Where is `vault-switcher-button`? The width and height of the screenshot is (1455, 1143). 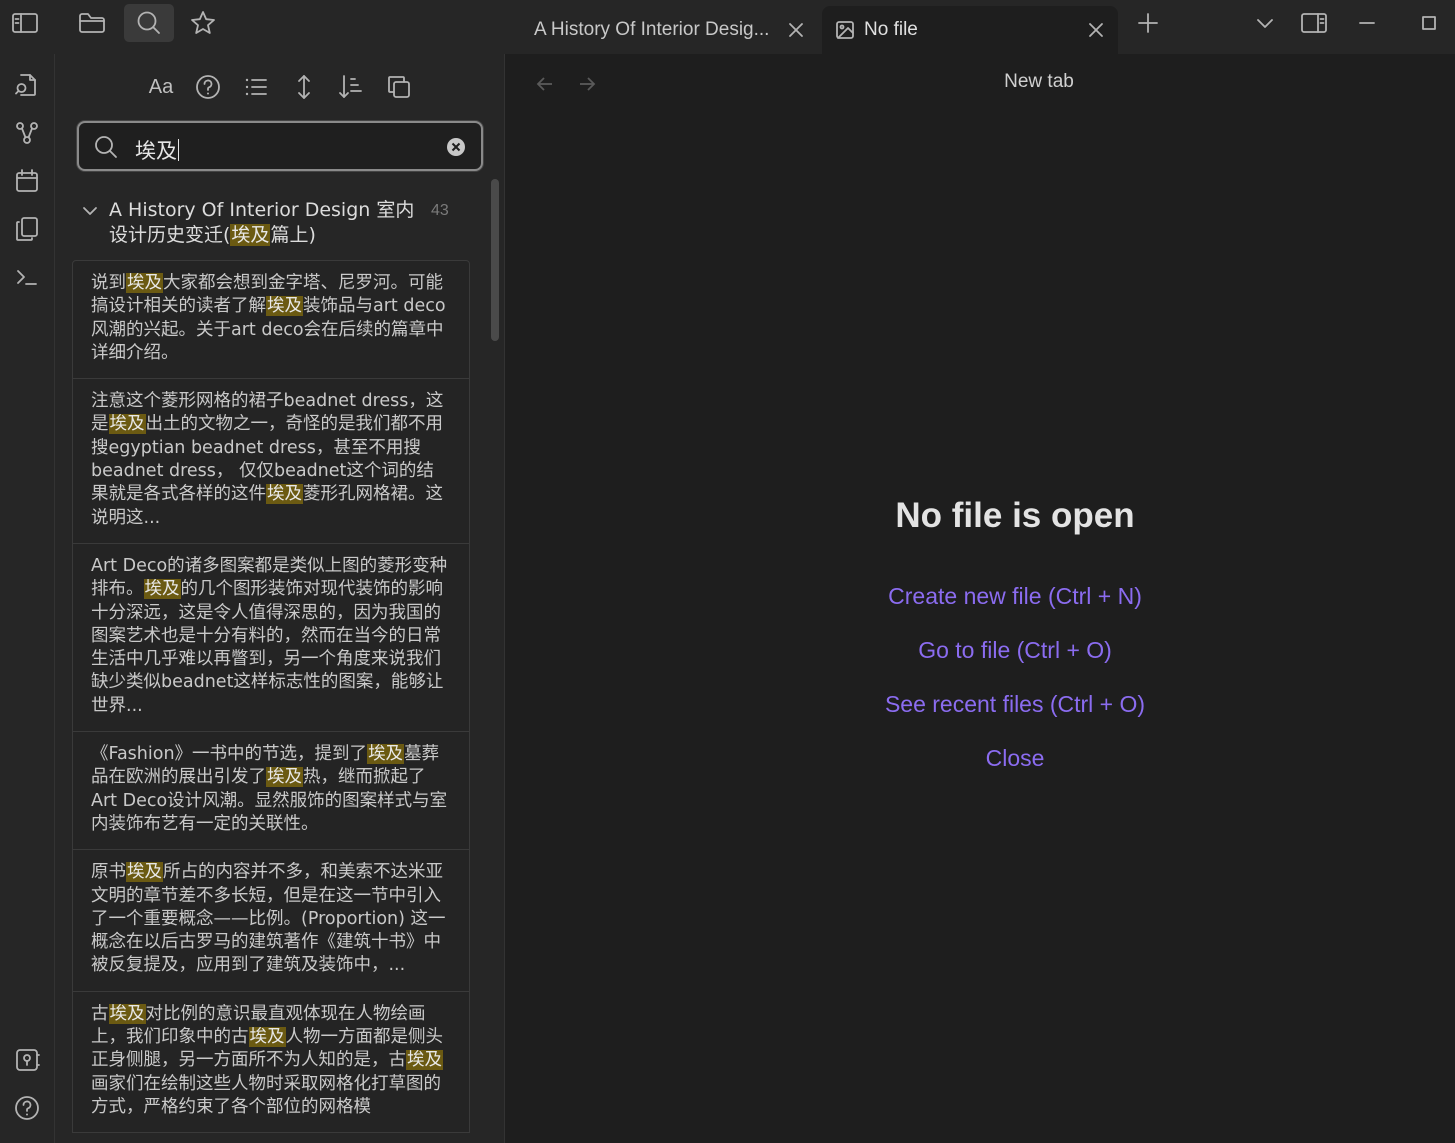 vault-switcher-button is located at coordinates (27, 1060).